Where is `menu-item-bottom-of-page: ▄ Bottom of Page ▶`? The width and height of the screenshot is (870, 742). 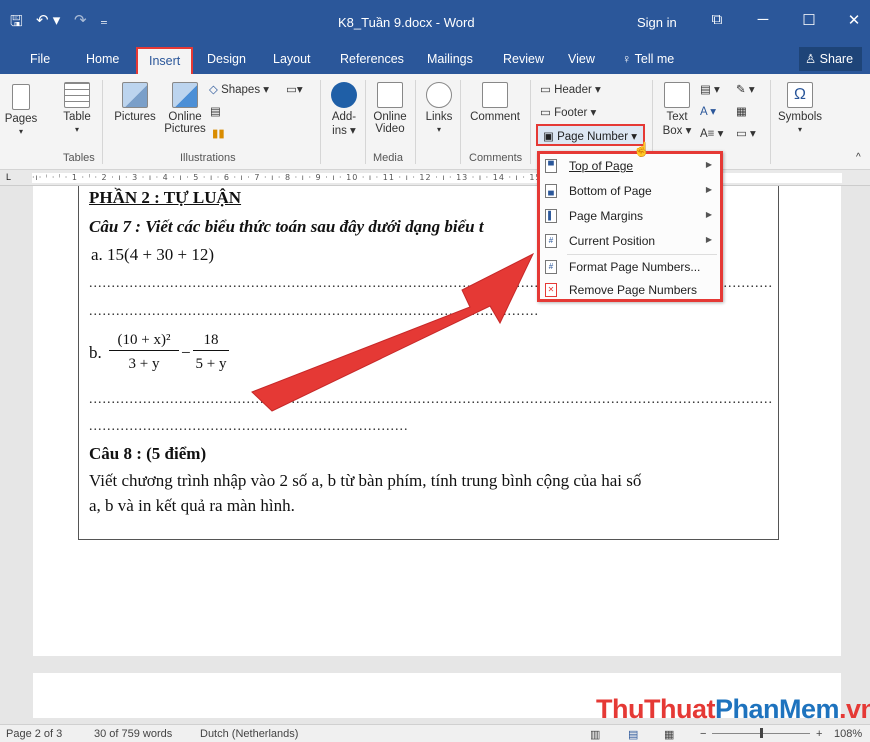 menu-item-bottom-of-page: ▄ Bottom of Page ▶ is located at coordinates (630, 191).